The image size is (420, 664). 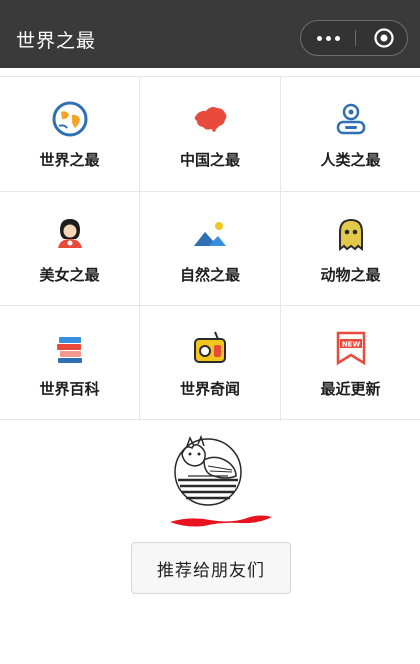 I want to click on grid-item-label: 世界百科, so click(x=69, y=389).